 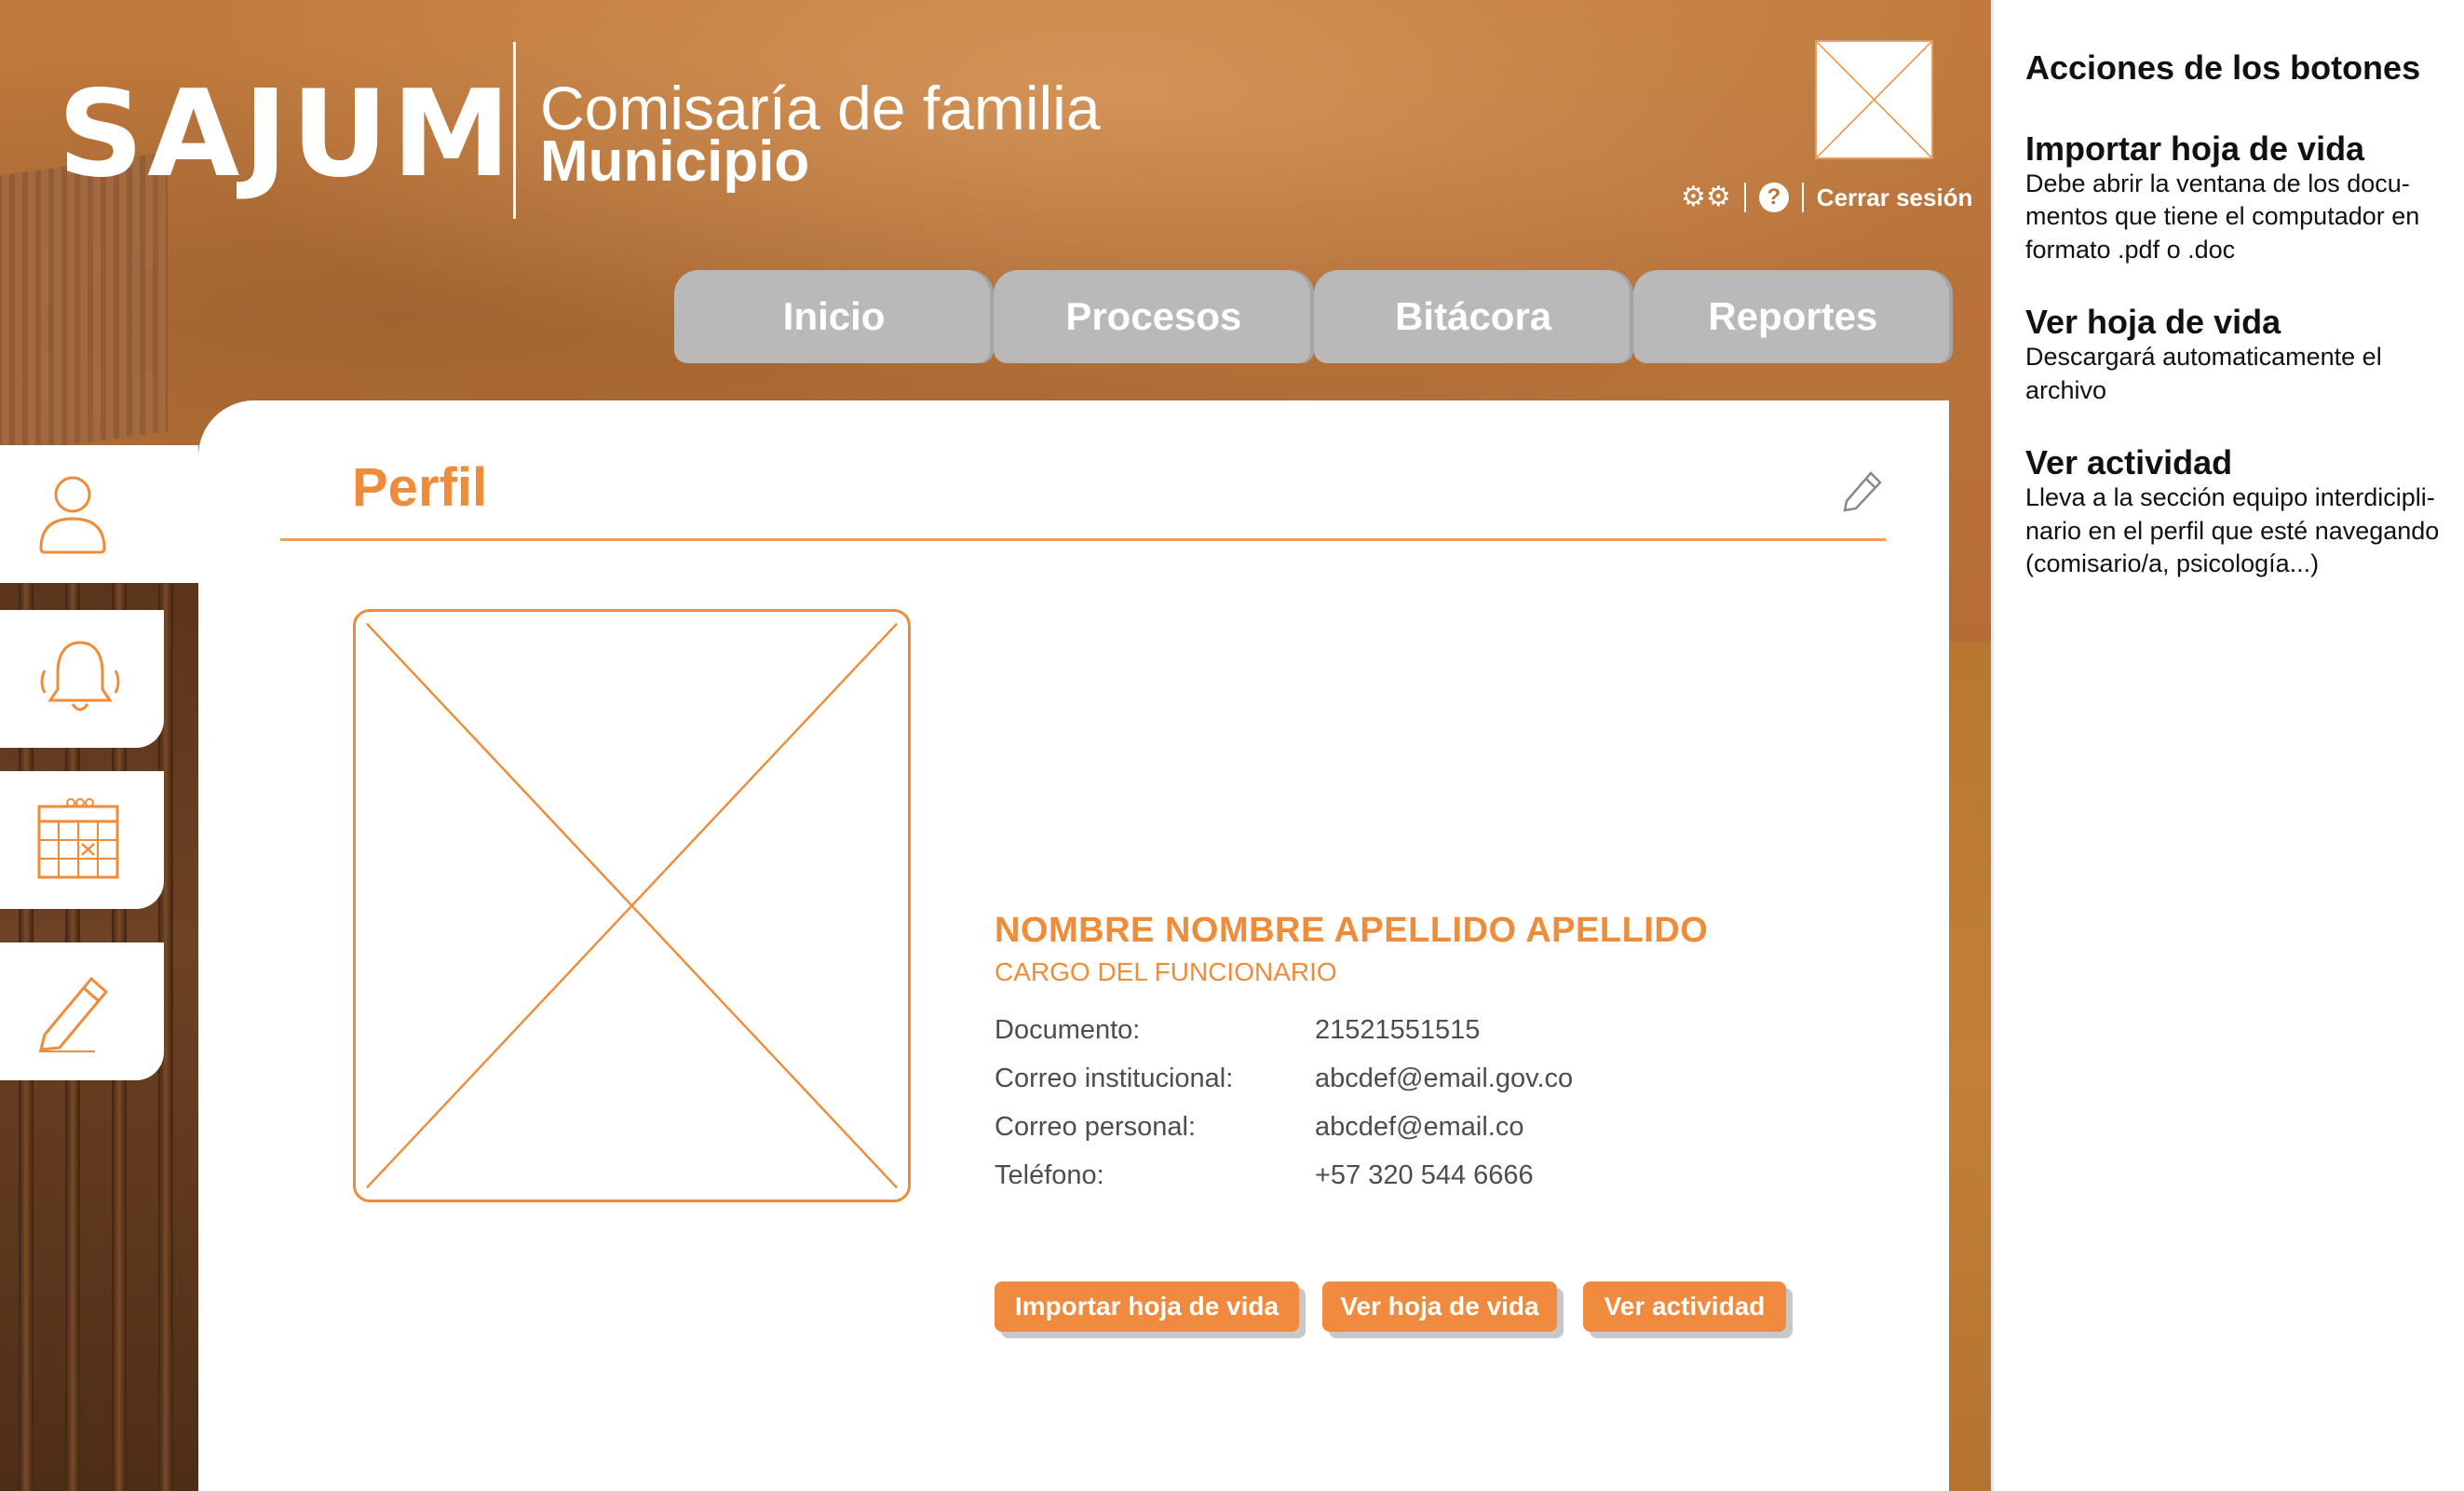 What do you see at coordinates (72, 515) in the screenshot?
I see `user-icon` at bounding box center [72, 515].